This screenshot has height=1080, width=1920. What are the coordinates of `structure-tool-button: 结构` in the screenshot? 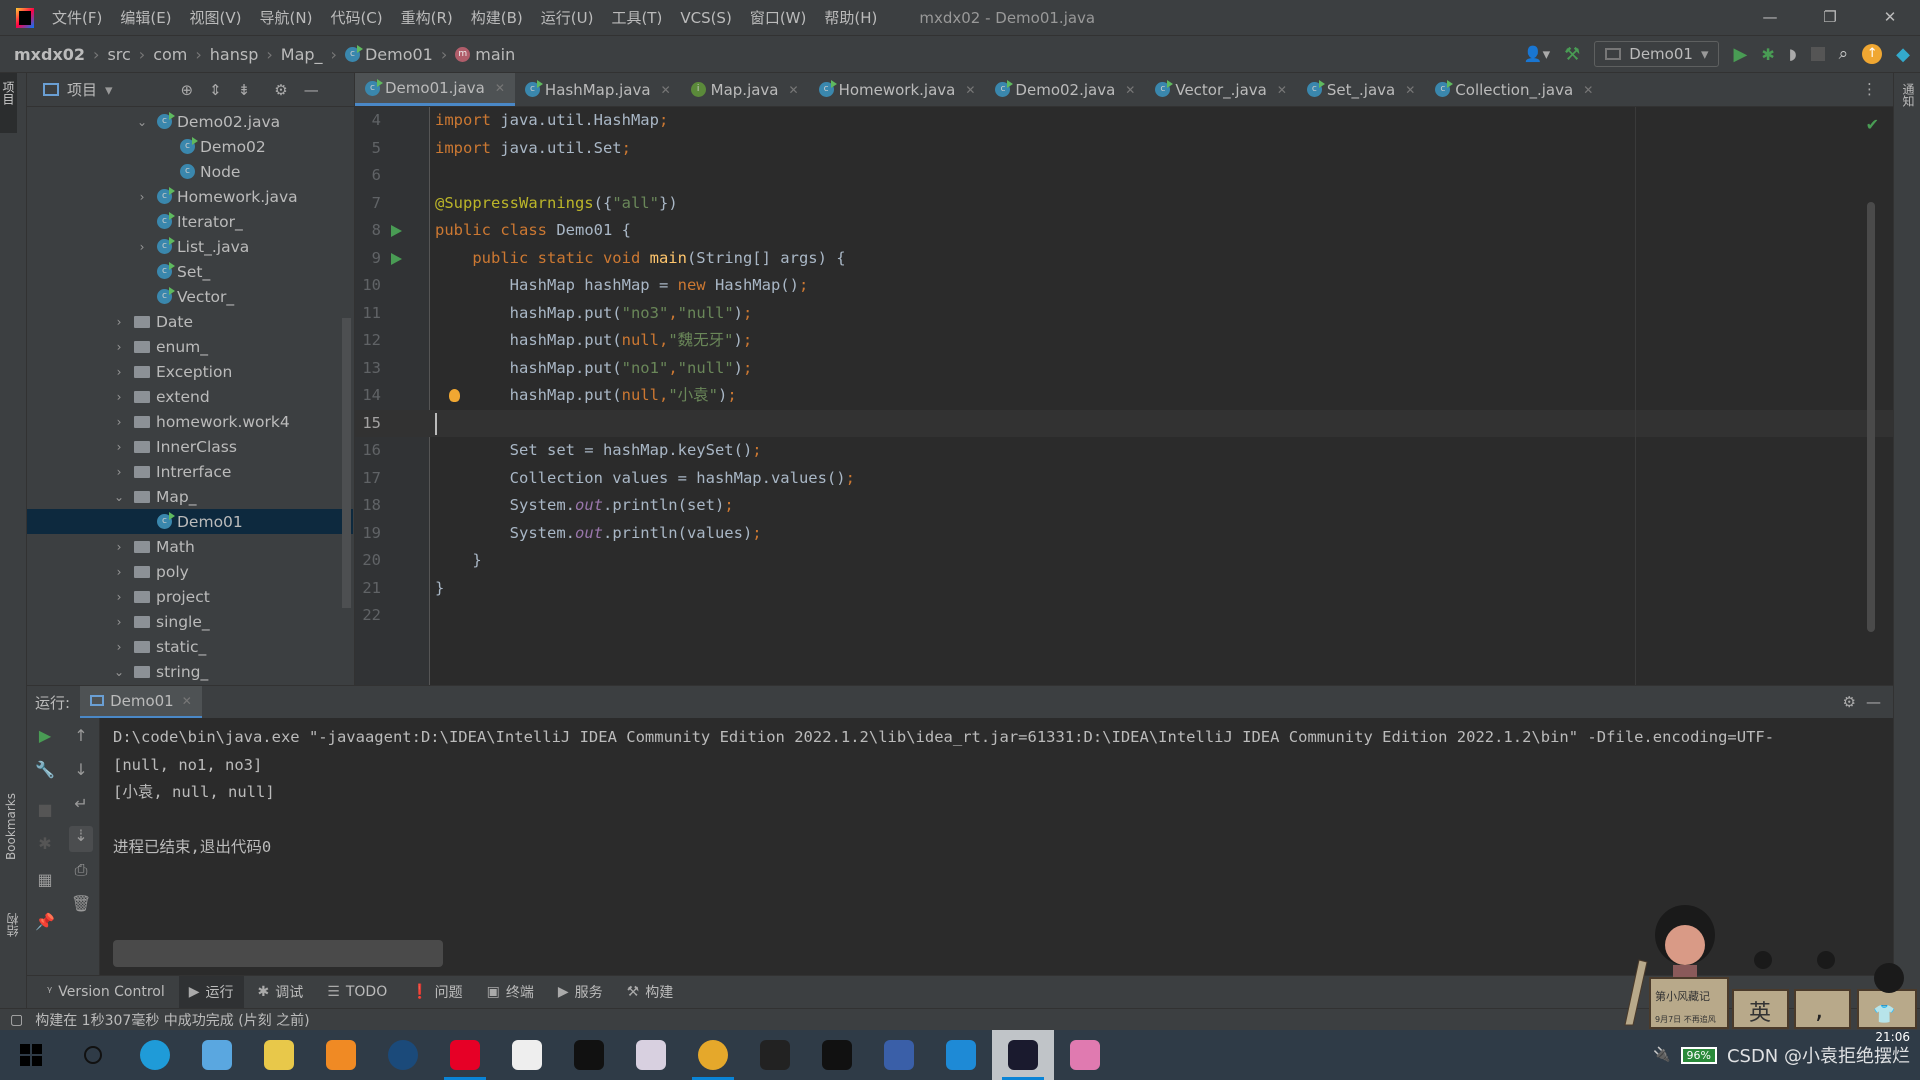 It's located at (12, 925).